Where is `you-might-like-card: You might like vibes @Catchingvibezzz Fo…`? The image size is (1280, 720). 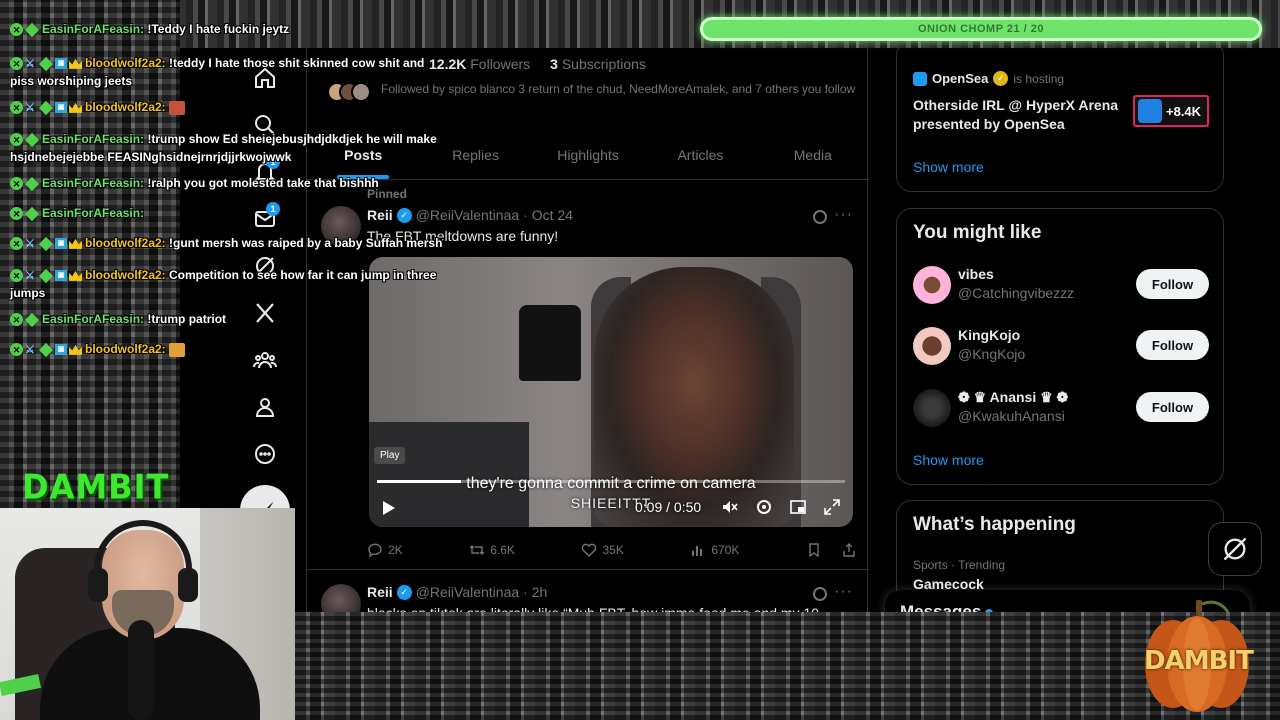 you-might-like-card: You might like vibes @Catchingvibezzz Fo… is located at coordinates (1060, 346).